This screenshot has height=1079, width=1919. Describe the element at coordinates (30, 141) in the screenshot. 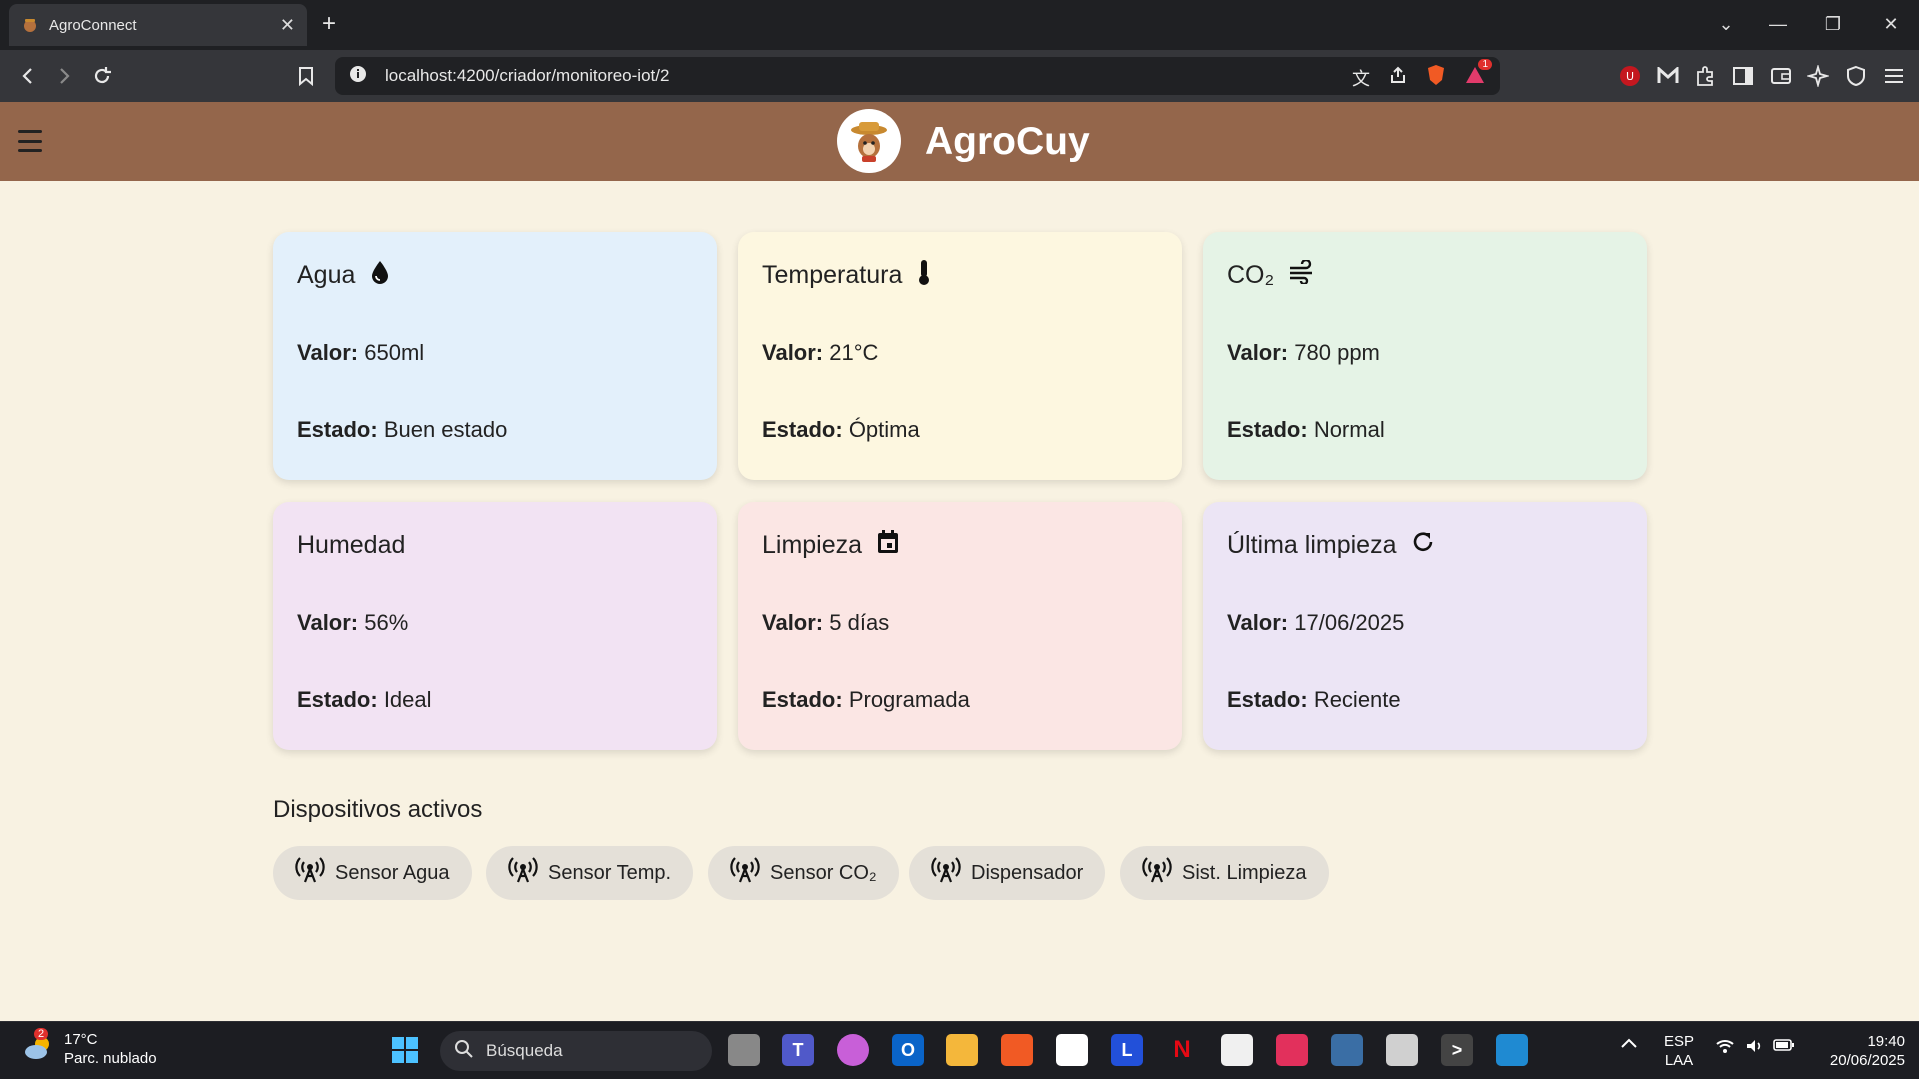

I see `menu-hamburger-icon` at that location.